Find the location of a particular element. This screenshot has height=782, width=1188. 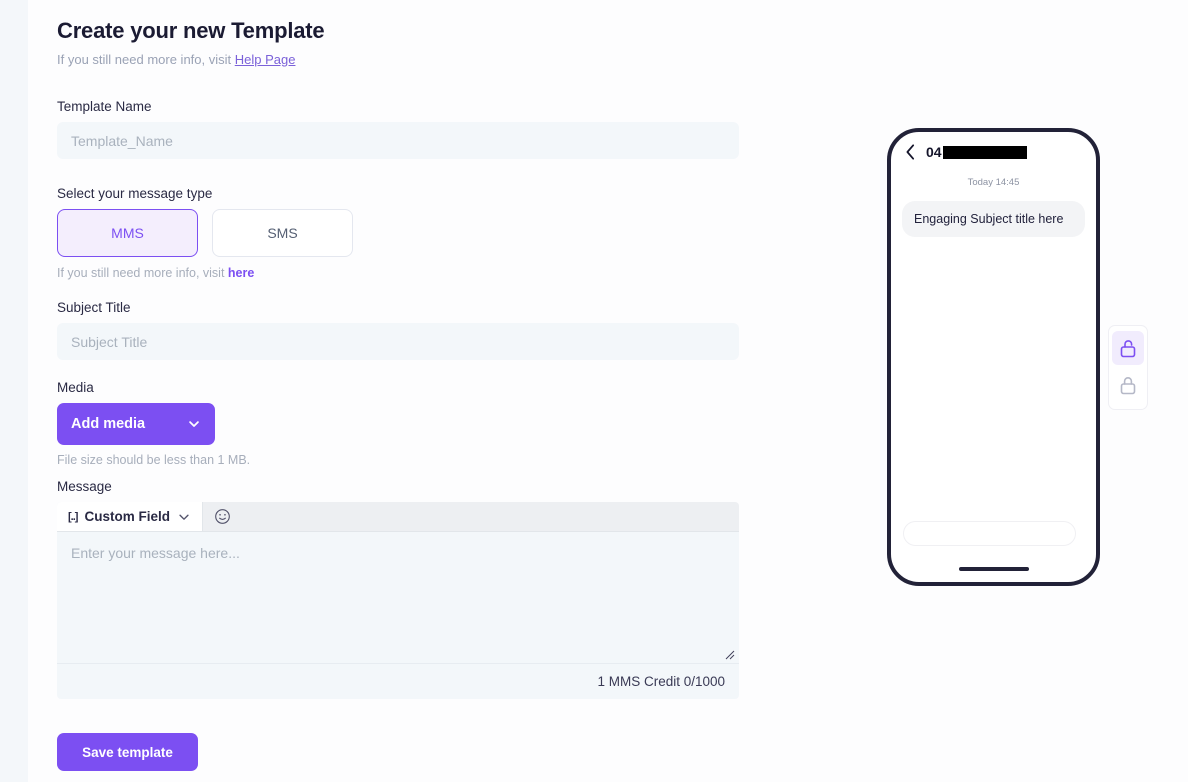

message-type-helper-text: If you still need more info, visit is located at coordinates (142, 273).